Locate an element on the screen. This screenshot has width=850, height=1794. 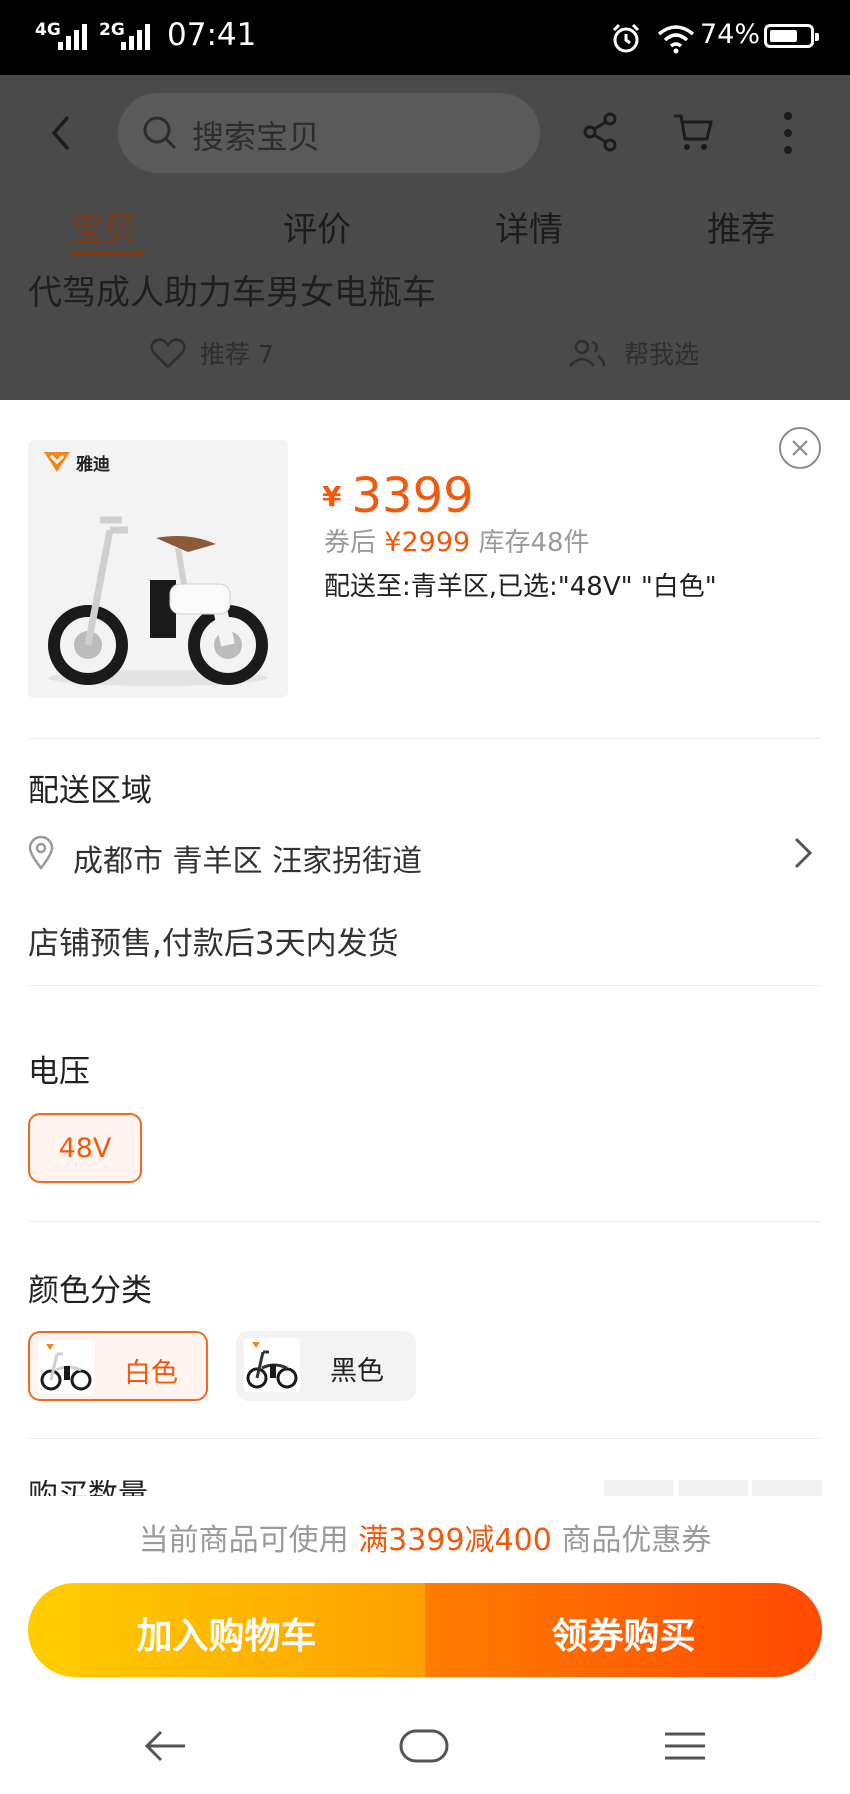
search-icon is located at coordinates (160, 133).